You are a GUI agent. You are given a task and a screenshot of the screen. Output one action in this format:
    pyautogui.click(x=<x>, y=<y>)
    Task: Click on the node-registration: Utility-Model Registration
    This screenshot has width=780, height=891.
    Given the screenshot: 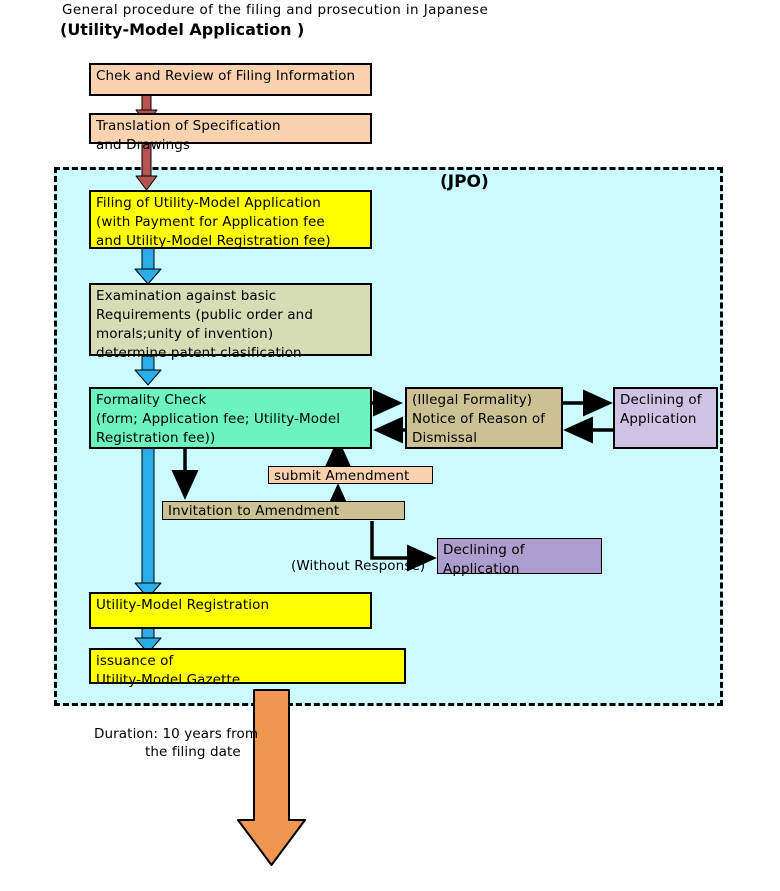 What is the action you would take?
    pyautogui.click(x=230, y=610)
    